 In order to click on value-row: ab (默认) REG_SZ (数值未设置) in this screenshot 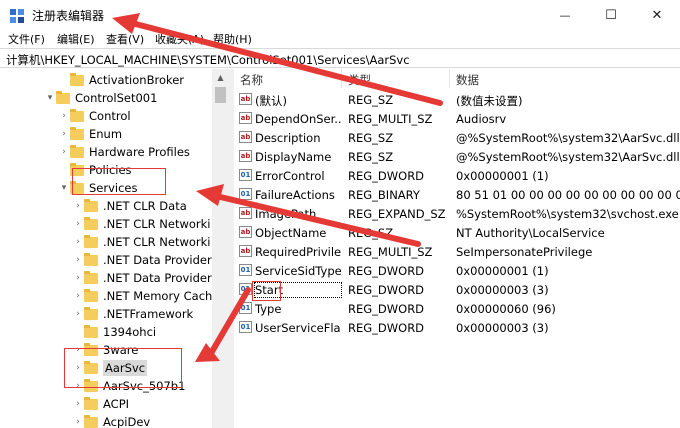, I will do `click(457, 99)`.